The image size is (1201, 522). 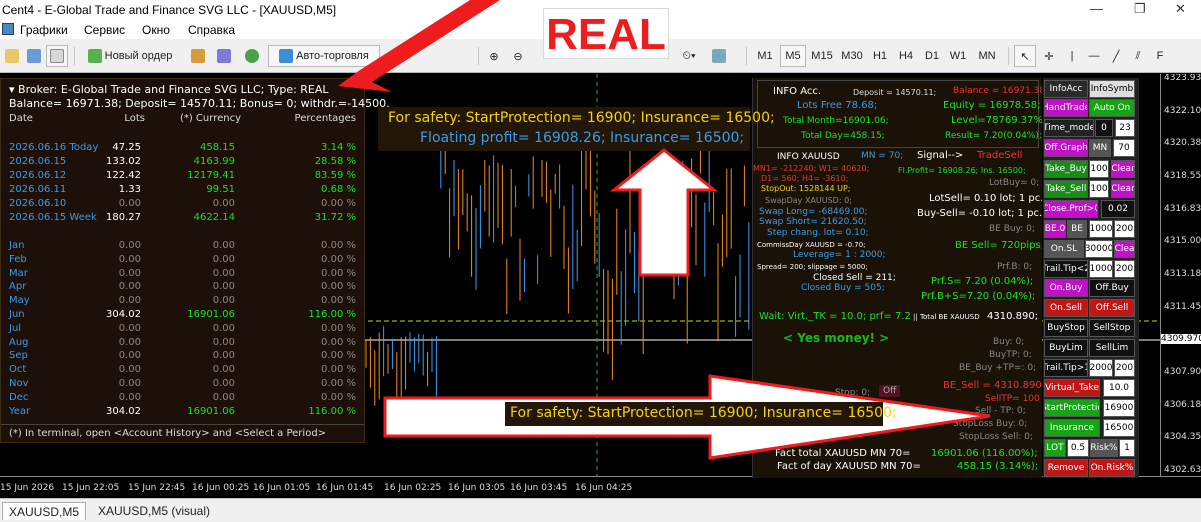 I want to click on red-pointer-arrow, so click(x=419, y=46).